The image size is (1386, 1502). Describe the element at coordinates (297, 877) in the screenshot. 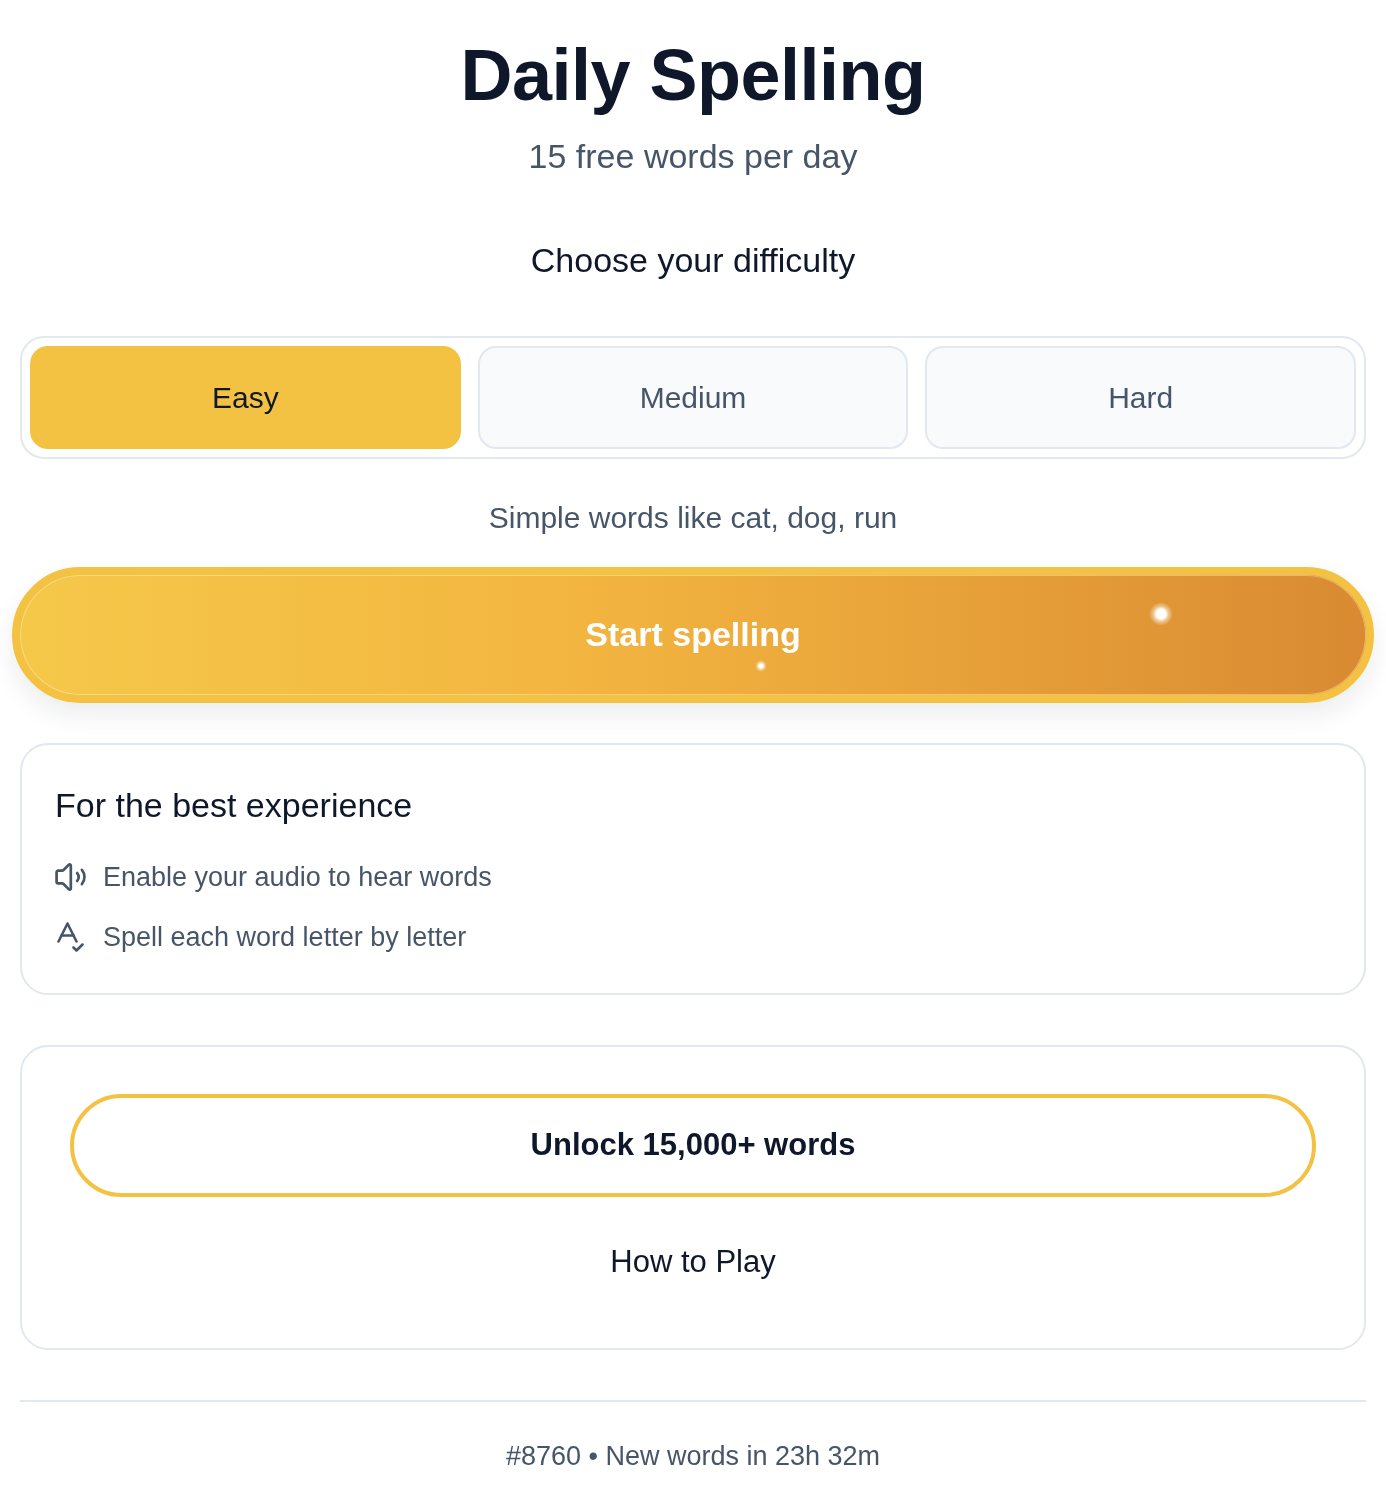

I see `tip-text: Enable your audio to hear words` at that location.